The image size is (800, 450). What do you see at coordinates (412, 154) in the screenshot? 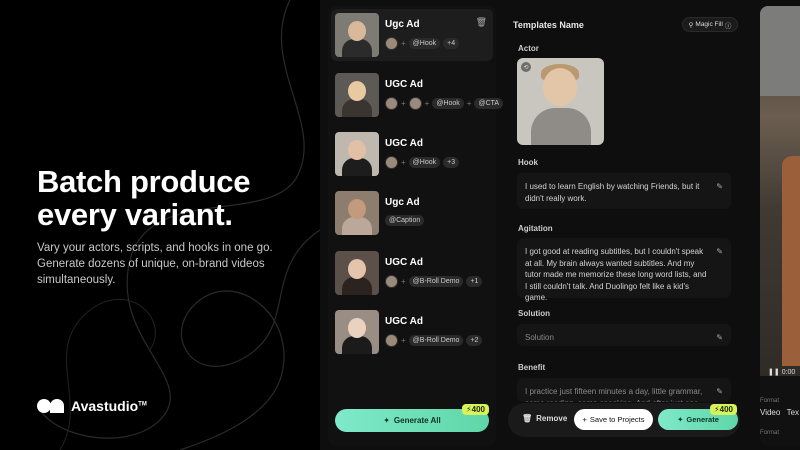
I see `variant-item: UGC Ad + @Hook +3` at bounding box center [412, 154].